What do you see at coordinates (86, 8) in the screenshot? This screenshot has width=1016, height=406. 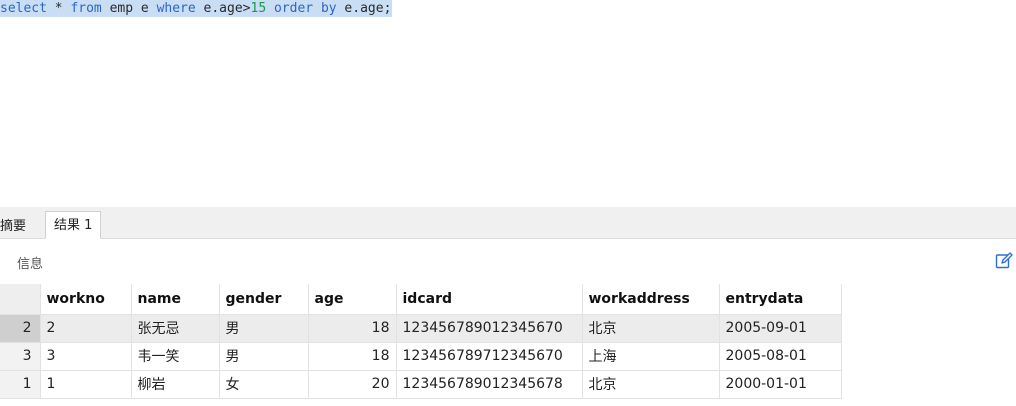 I see `sql-token-kw: from` at bounding box center [86, 8].